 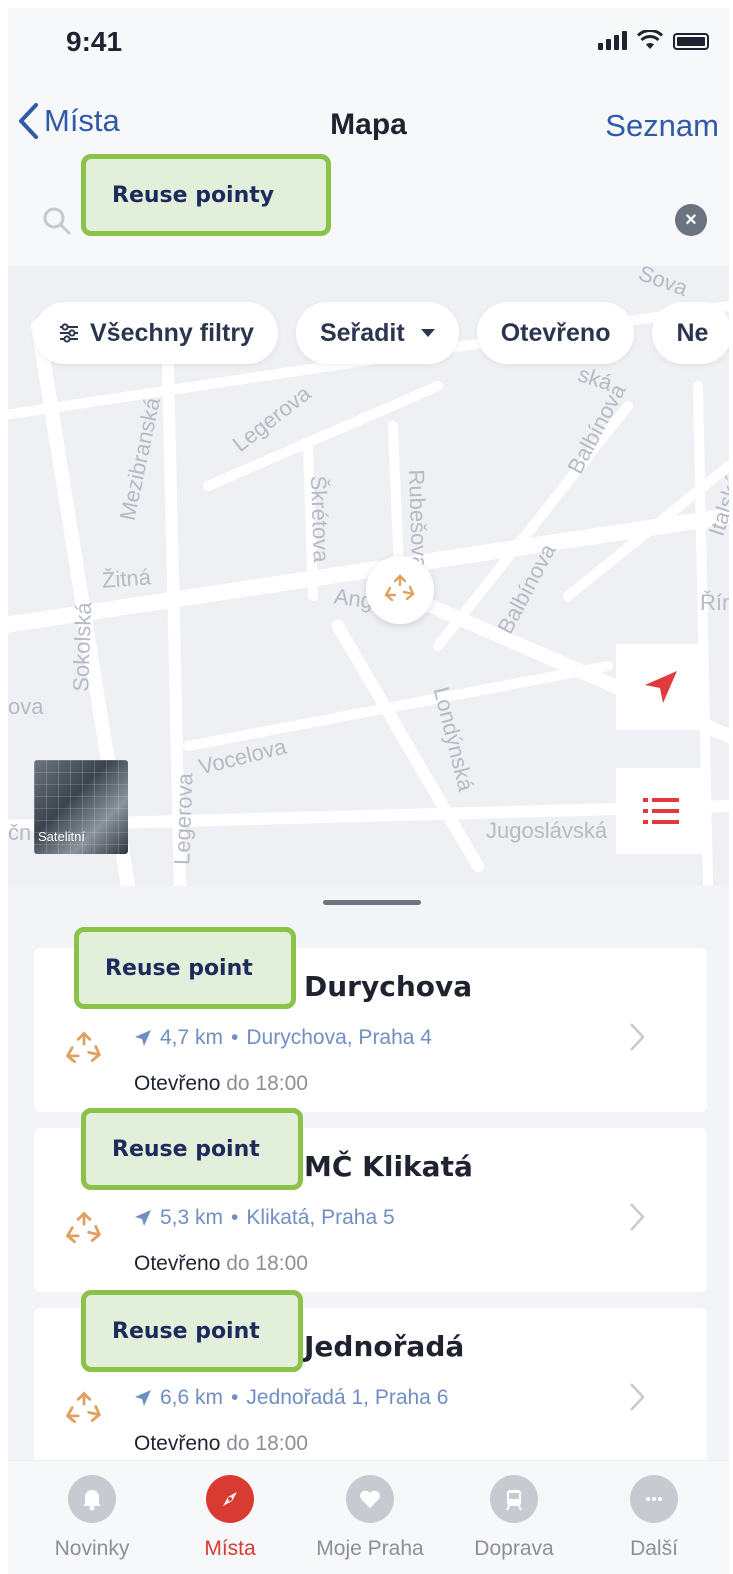 What do you see at coordinates (320, 1217) in the screenshot?
I see `address: Klikatá, Praha 5` at bounding box center [320, 1217].